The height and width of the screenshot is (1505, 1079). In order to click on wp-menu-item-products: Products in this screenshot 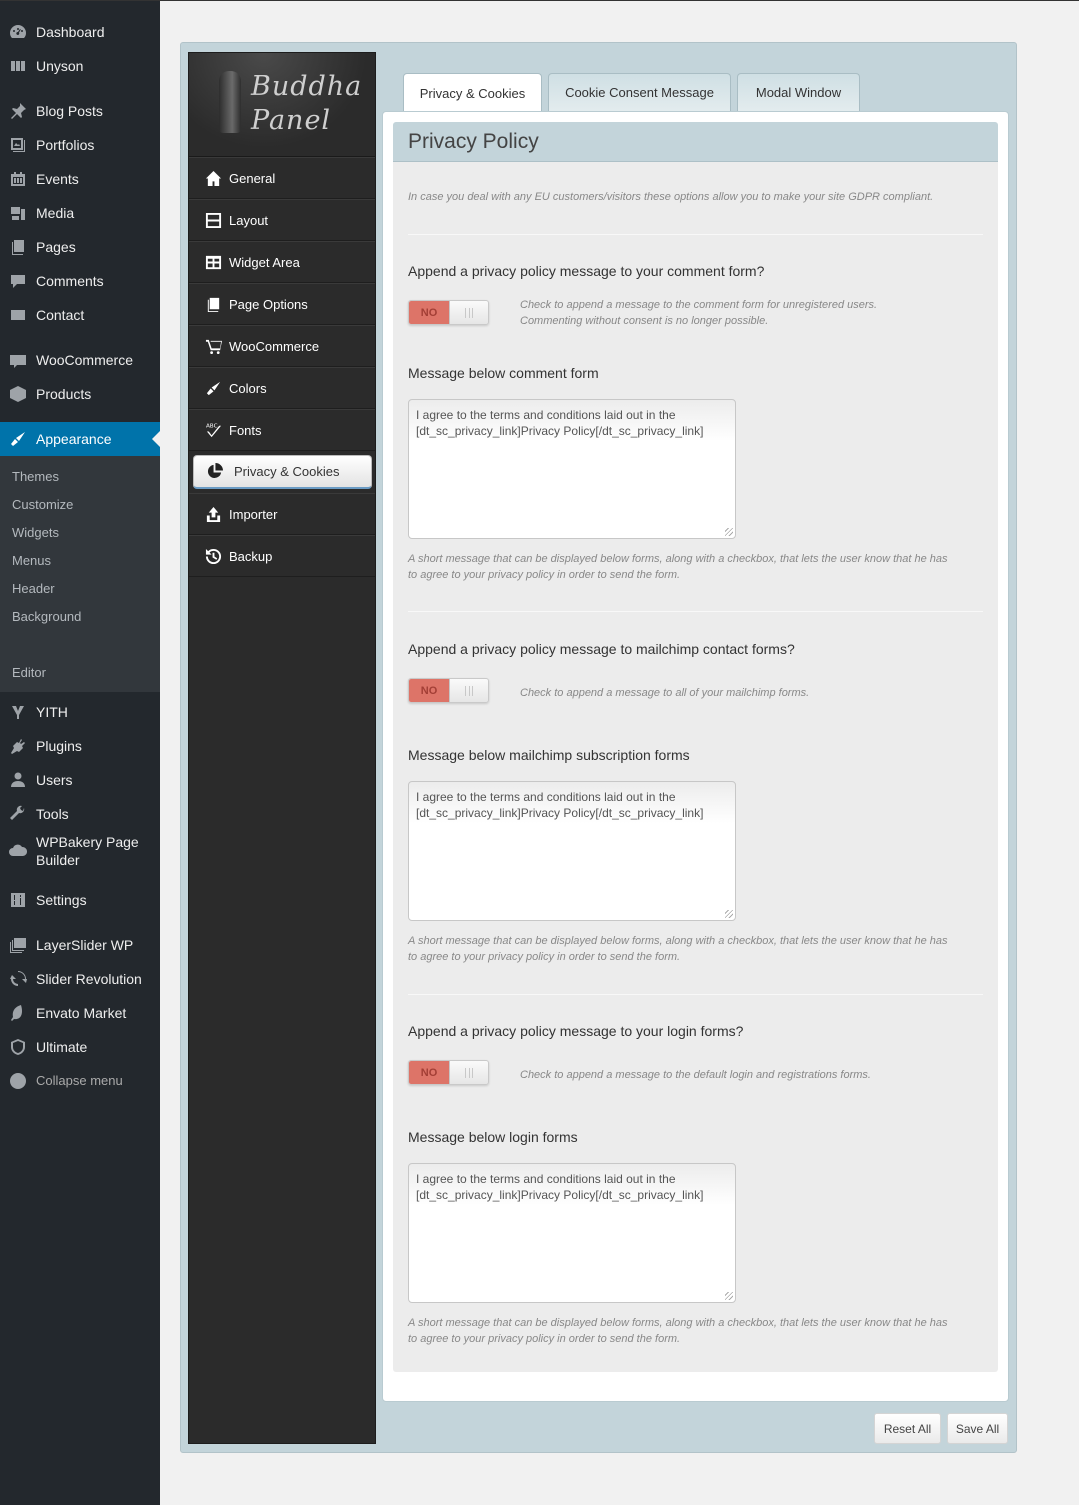, I will do `click(80, 394)`.